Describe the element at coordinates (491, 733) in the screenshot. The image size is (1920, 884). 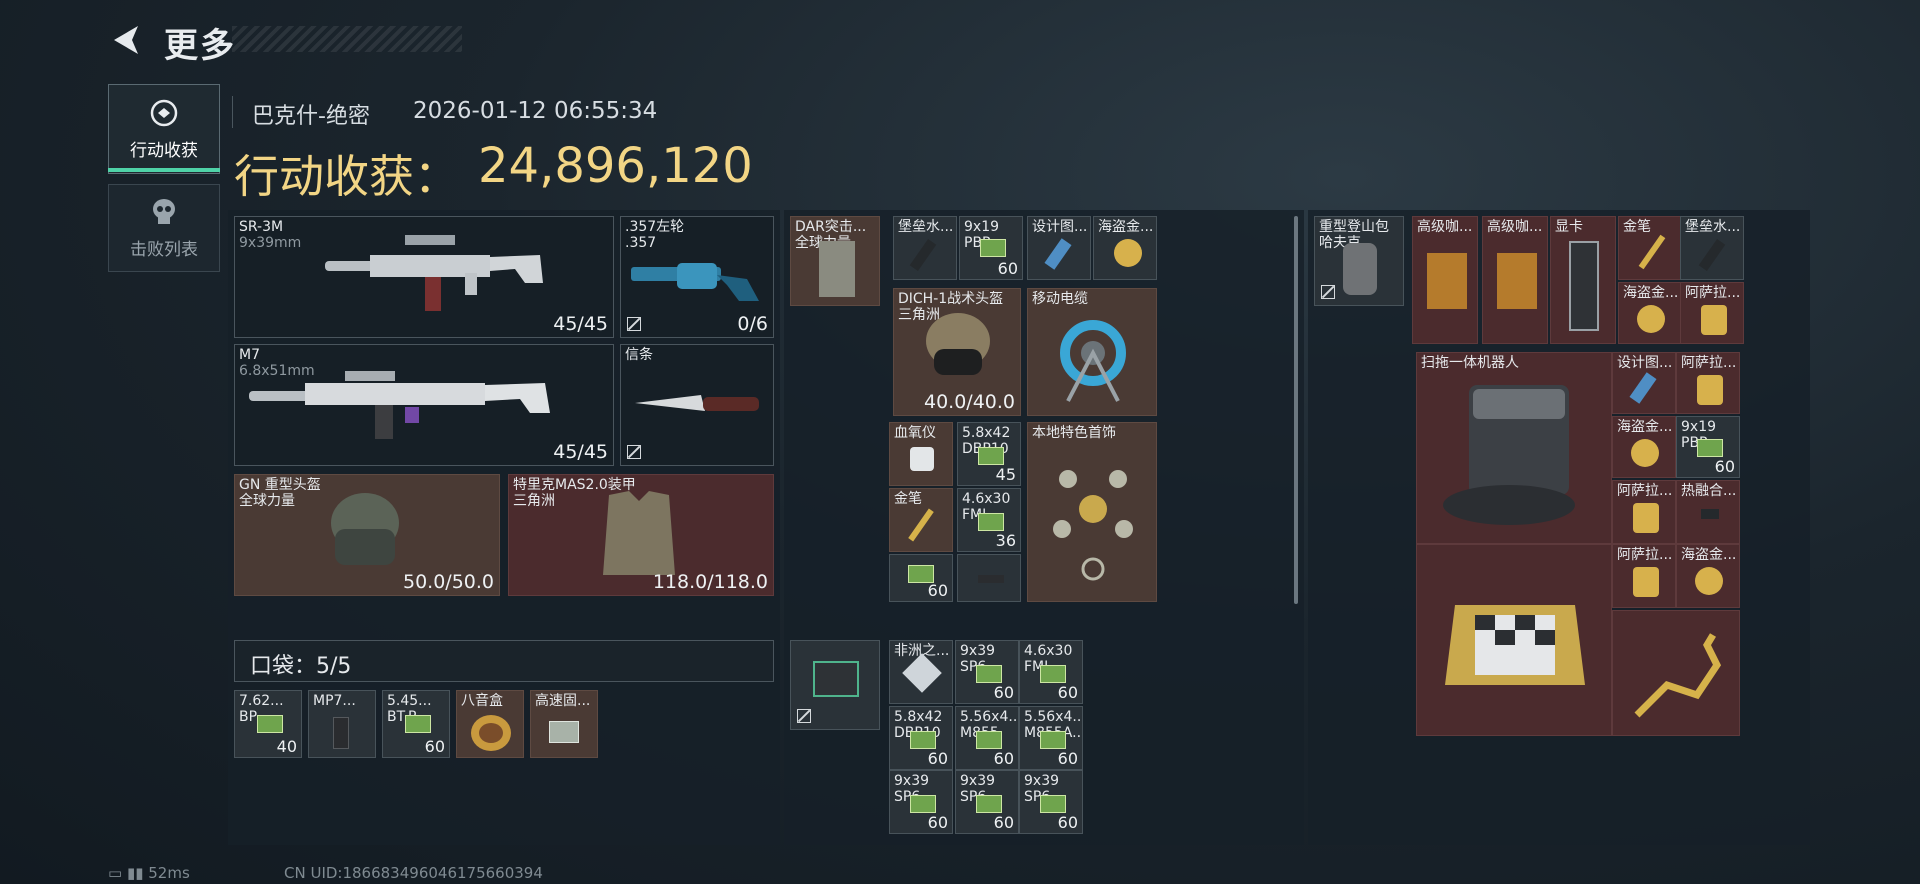
I see `music-box-icon` at that location.